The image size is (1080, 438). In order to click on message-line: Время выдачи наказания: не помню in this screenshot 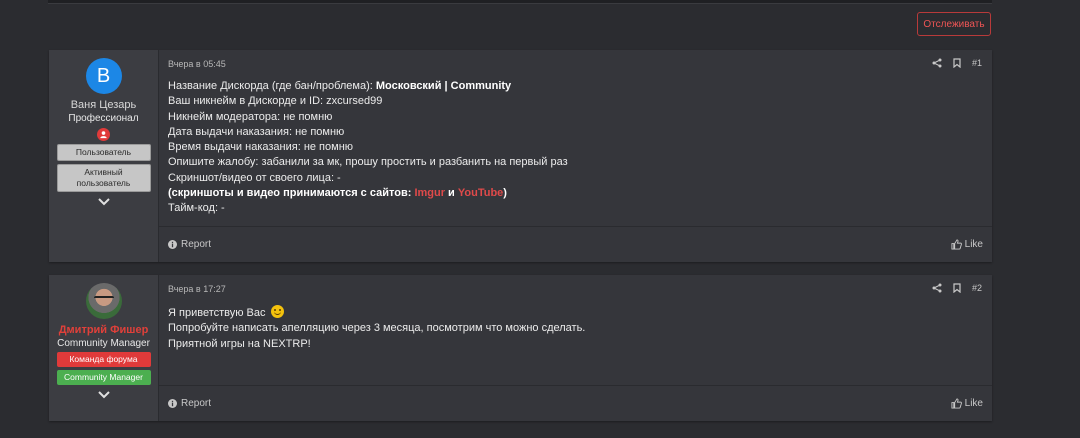, I will do `click(261, 147)`.